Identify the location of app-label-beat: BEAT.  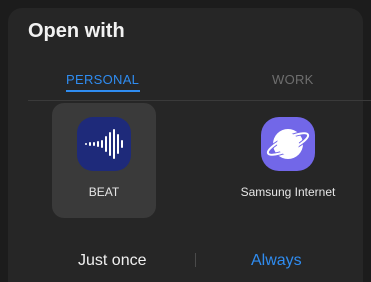
(104, 192).